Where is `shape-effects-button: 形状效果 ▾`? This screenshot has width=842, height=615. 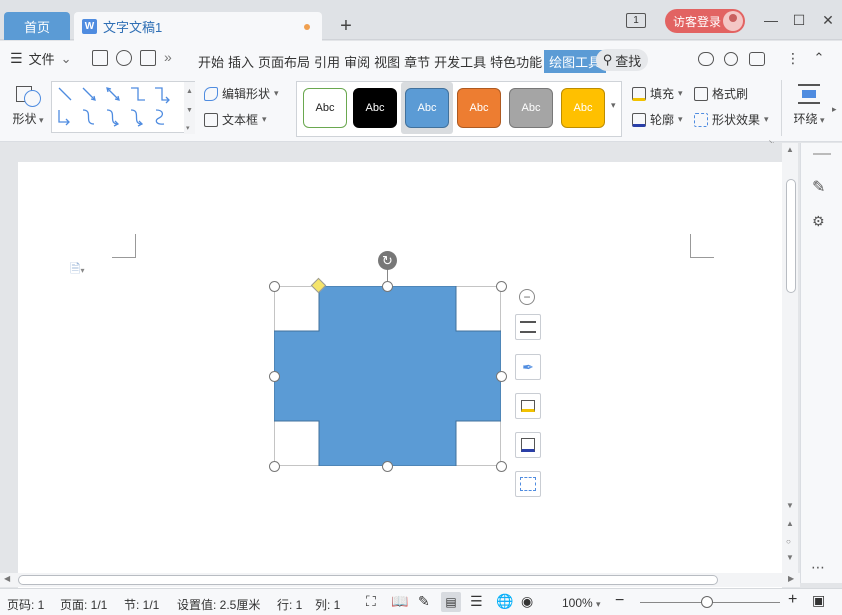
shape-effects-button: 形状效果 ▾ is located at coordinates (731, 119).